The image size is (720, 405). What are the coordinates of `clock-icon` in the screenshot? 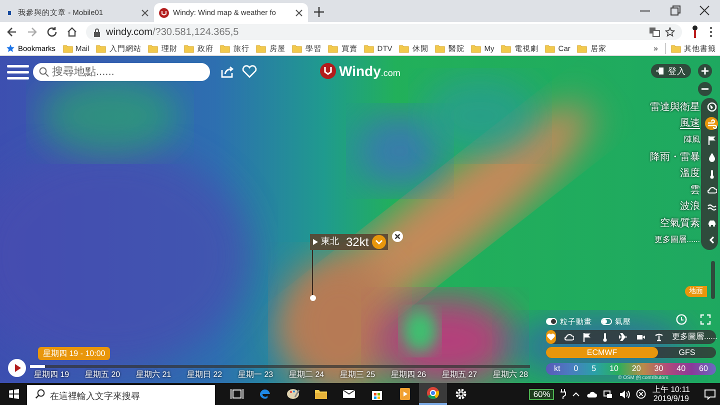 It's located at (681, 319).